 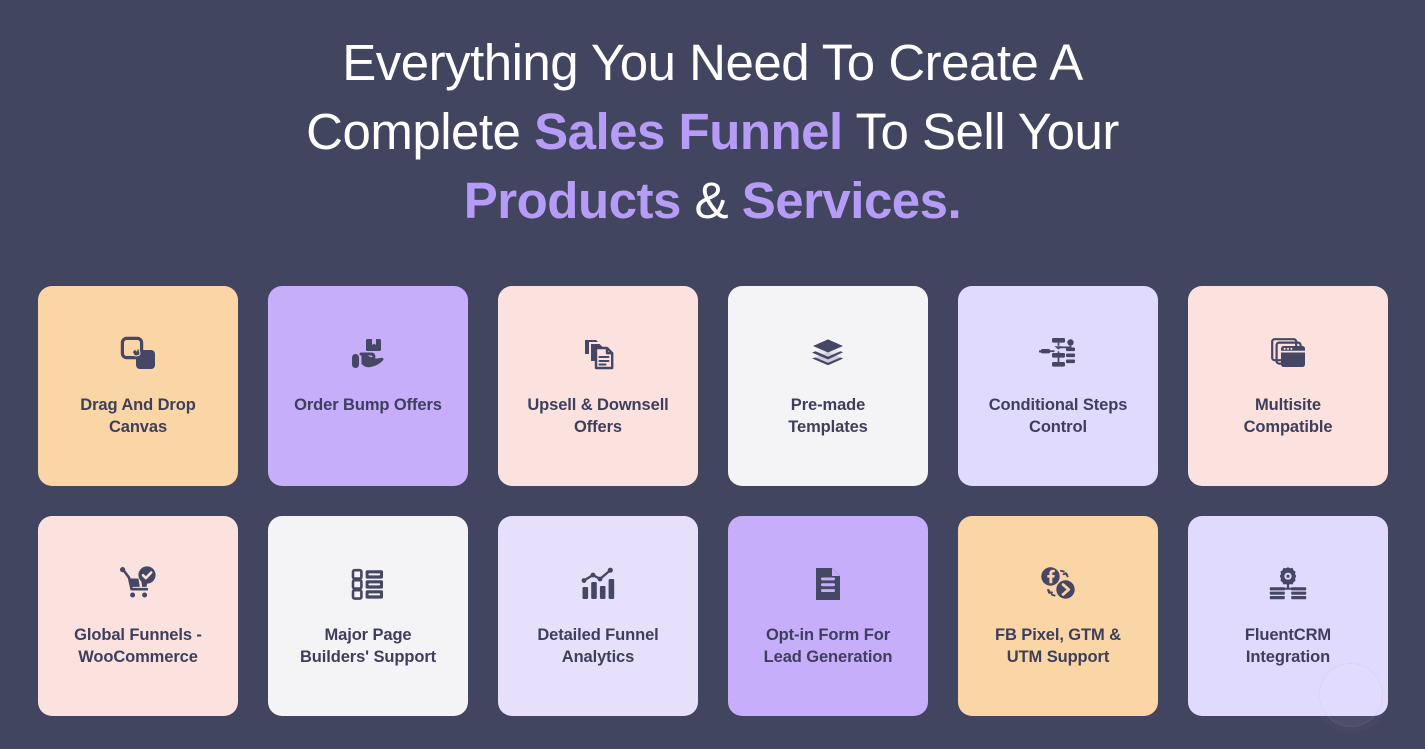 What do you see at coordinates (598, 354) in the screenshot?
I see `documents-stack-icon` at bounding box center [598, 354].